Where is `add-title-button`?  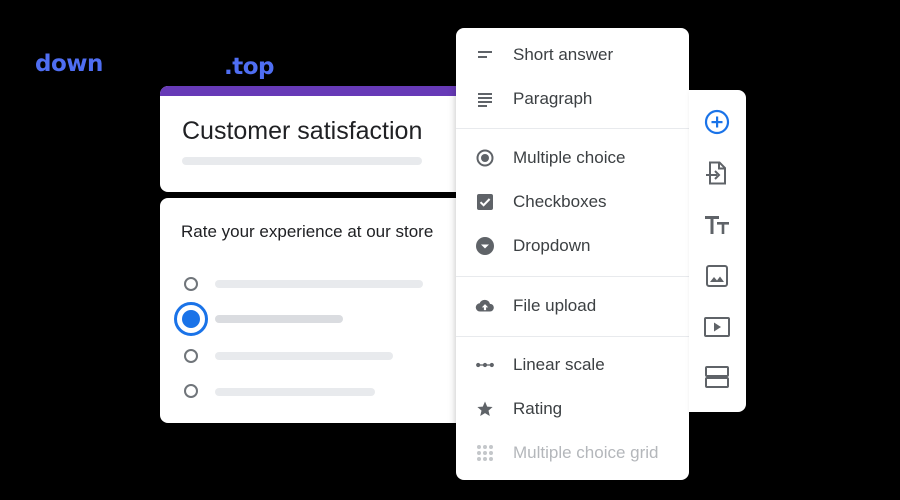
add-title-button is located at coordinates (717, 227).